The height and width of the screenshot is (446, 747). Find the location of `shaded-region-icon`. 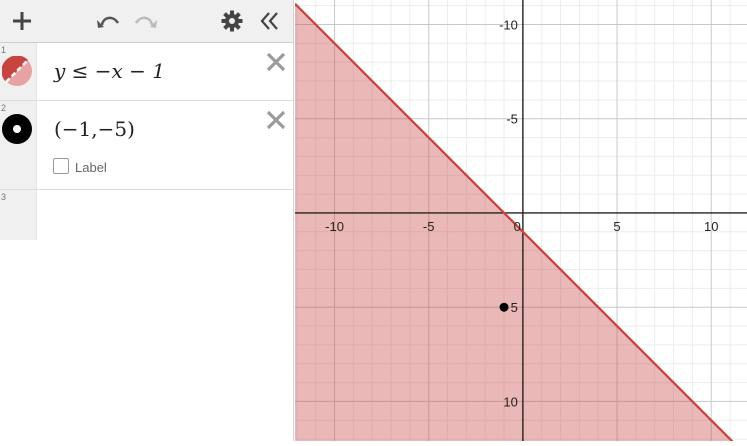

shaded-region-icon is located at coordinates (15, 69).